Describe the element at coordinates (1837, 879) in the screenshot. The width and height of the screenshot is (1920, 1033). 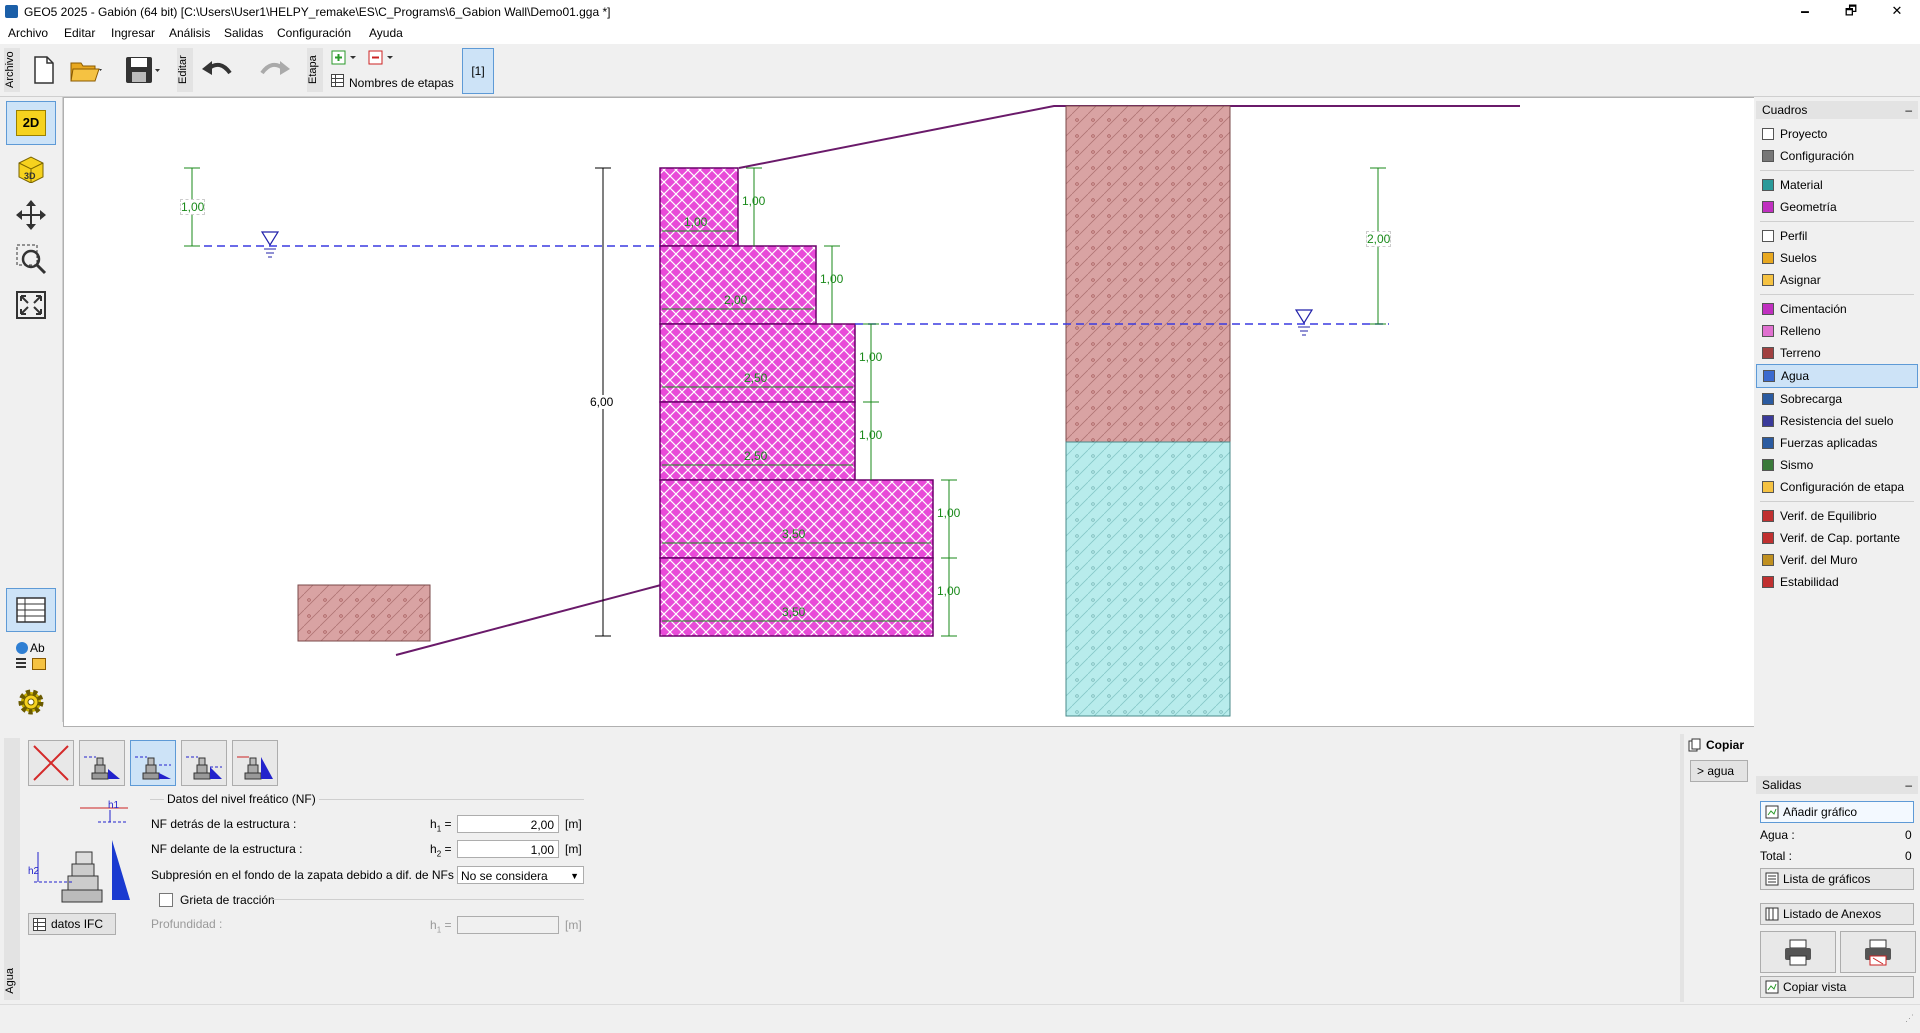
I see `list-graphics-button: Lista de gráficos` at that location.